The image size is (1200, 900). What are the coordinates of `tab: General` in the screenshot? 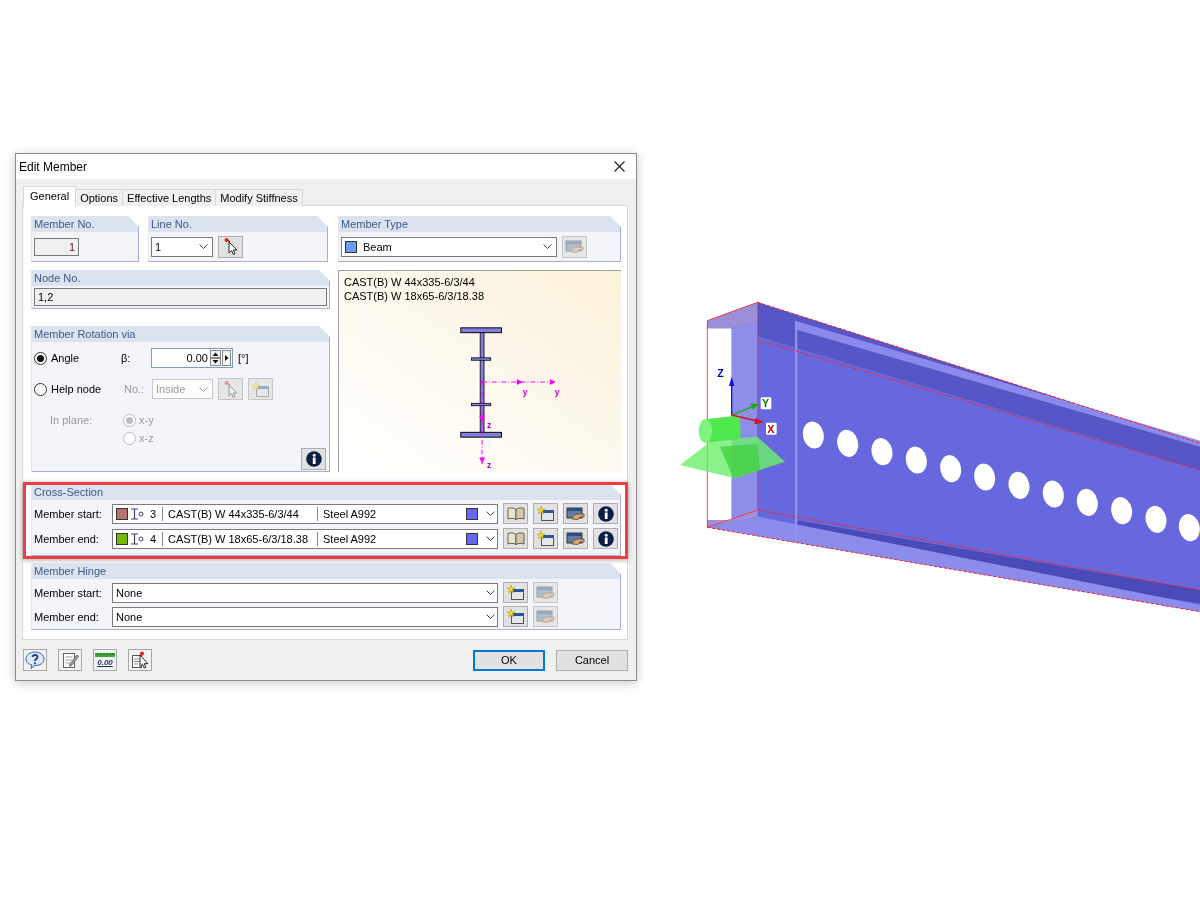 It's located at (50, 196).